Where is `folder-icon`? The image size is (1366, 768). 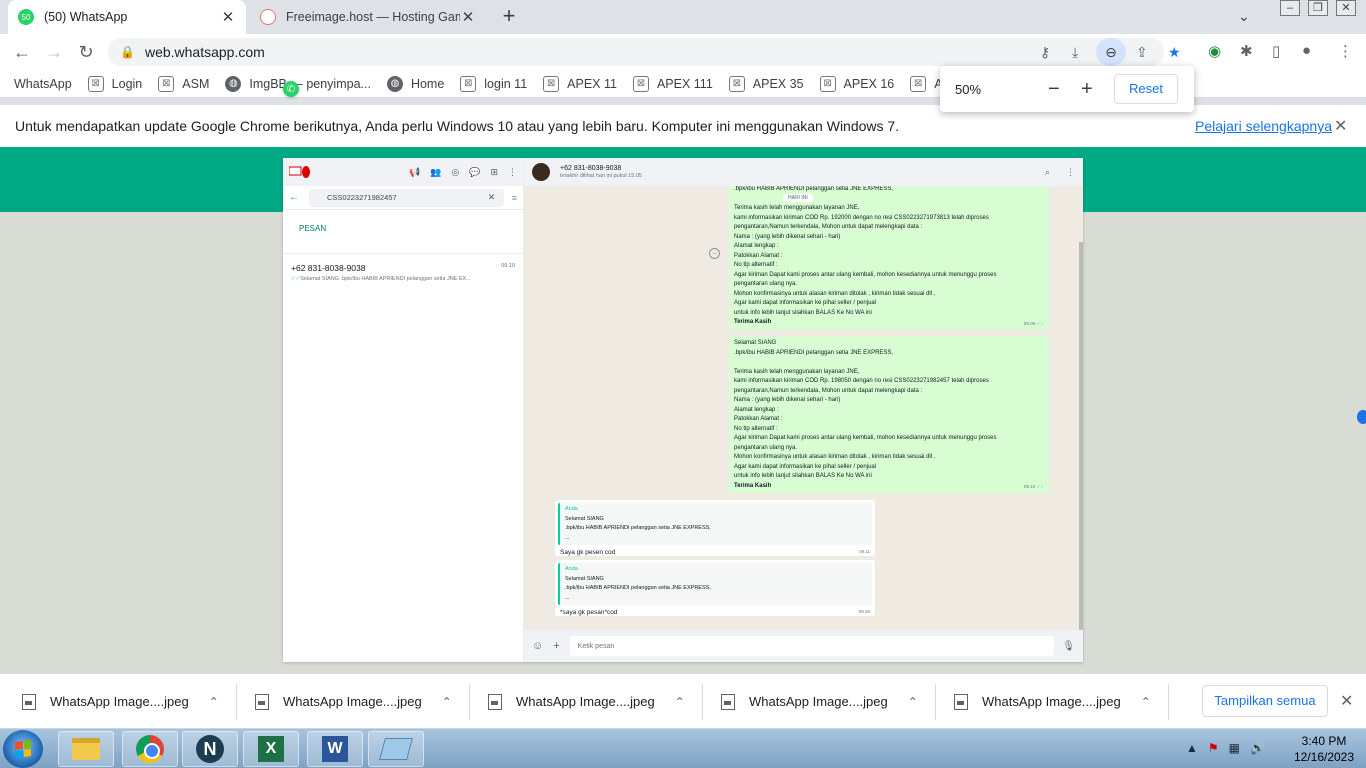 folder-icon is located at coordinates (86, 749).